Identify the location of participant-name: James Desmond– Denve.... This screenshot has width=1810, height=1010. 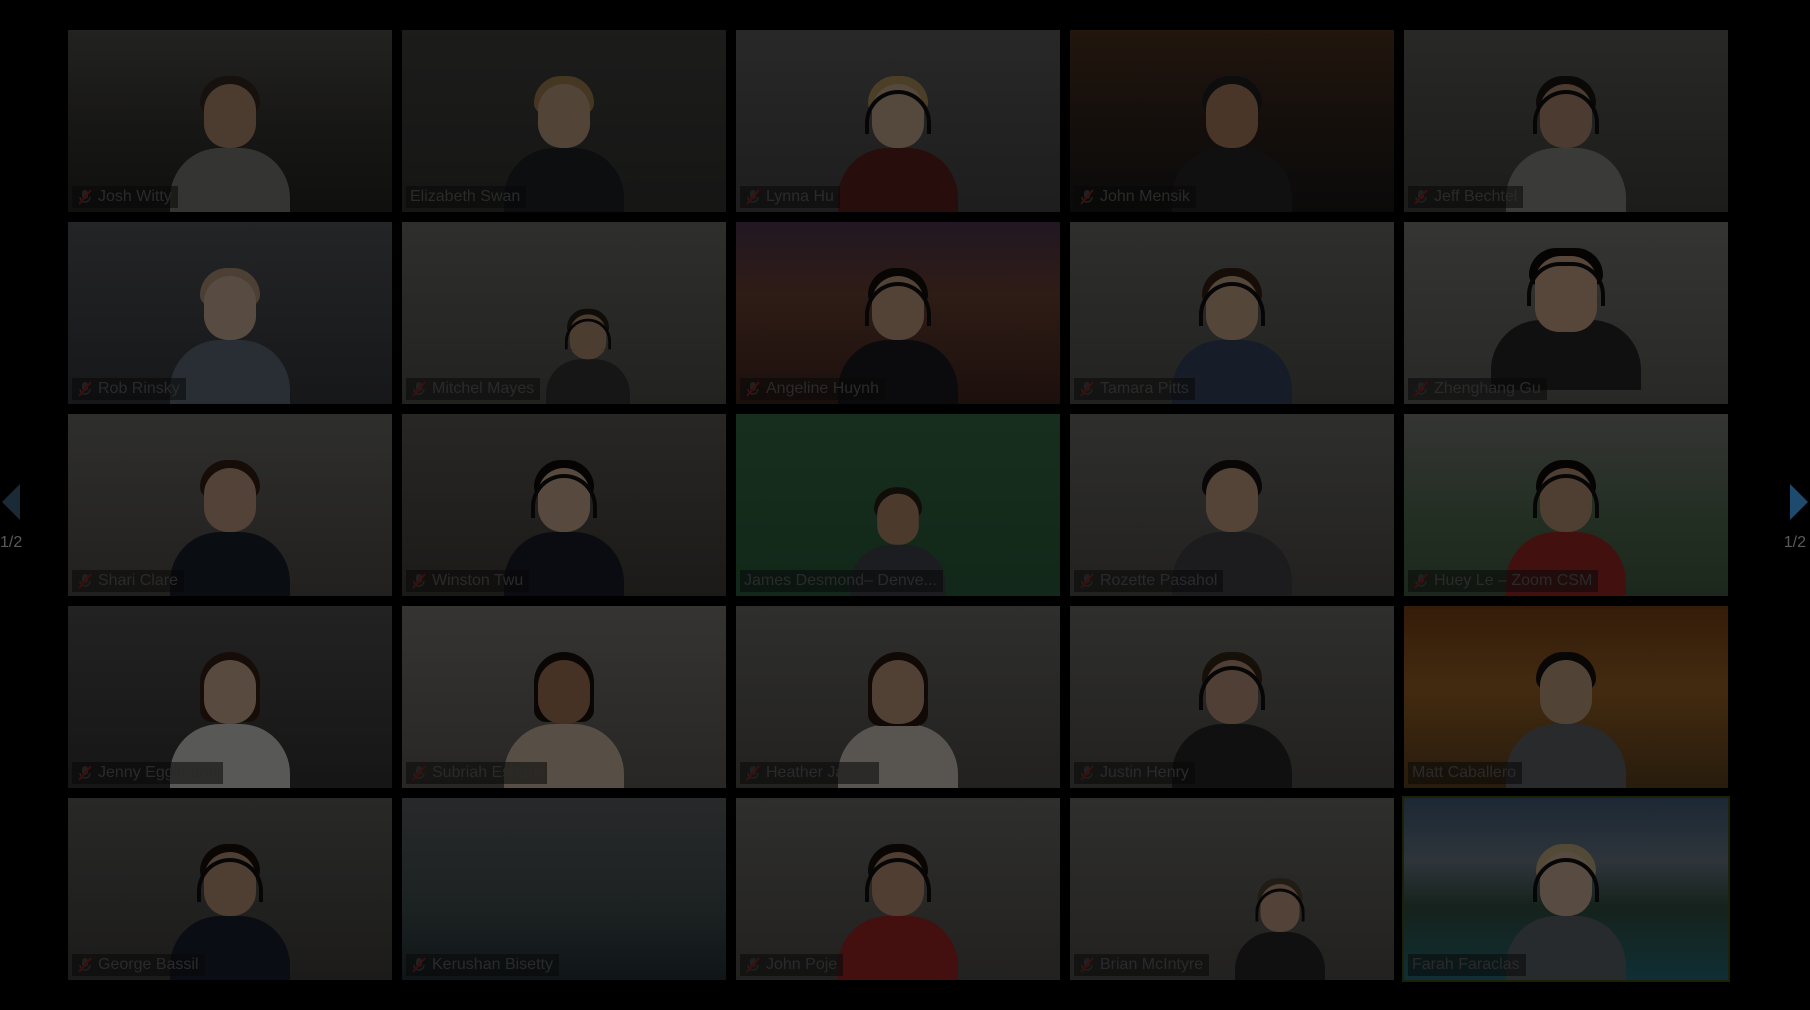
(840, 580).